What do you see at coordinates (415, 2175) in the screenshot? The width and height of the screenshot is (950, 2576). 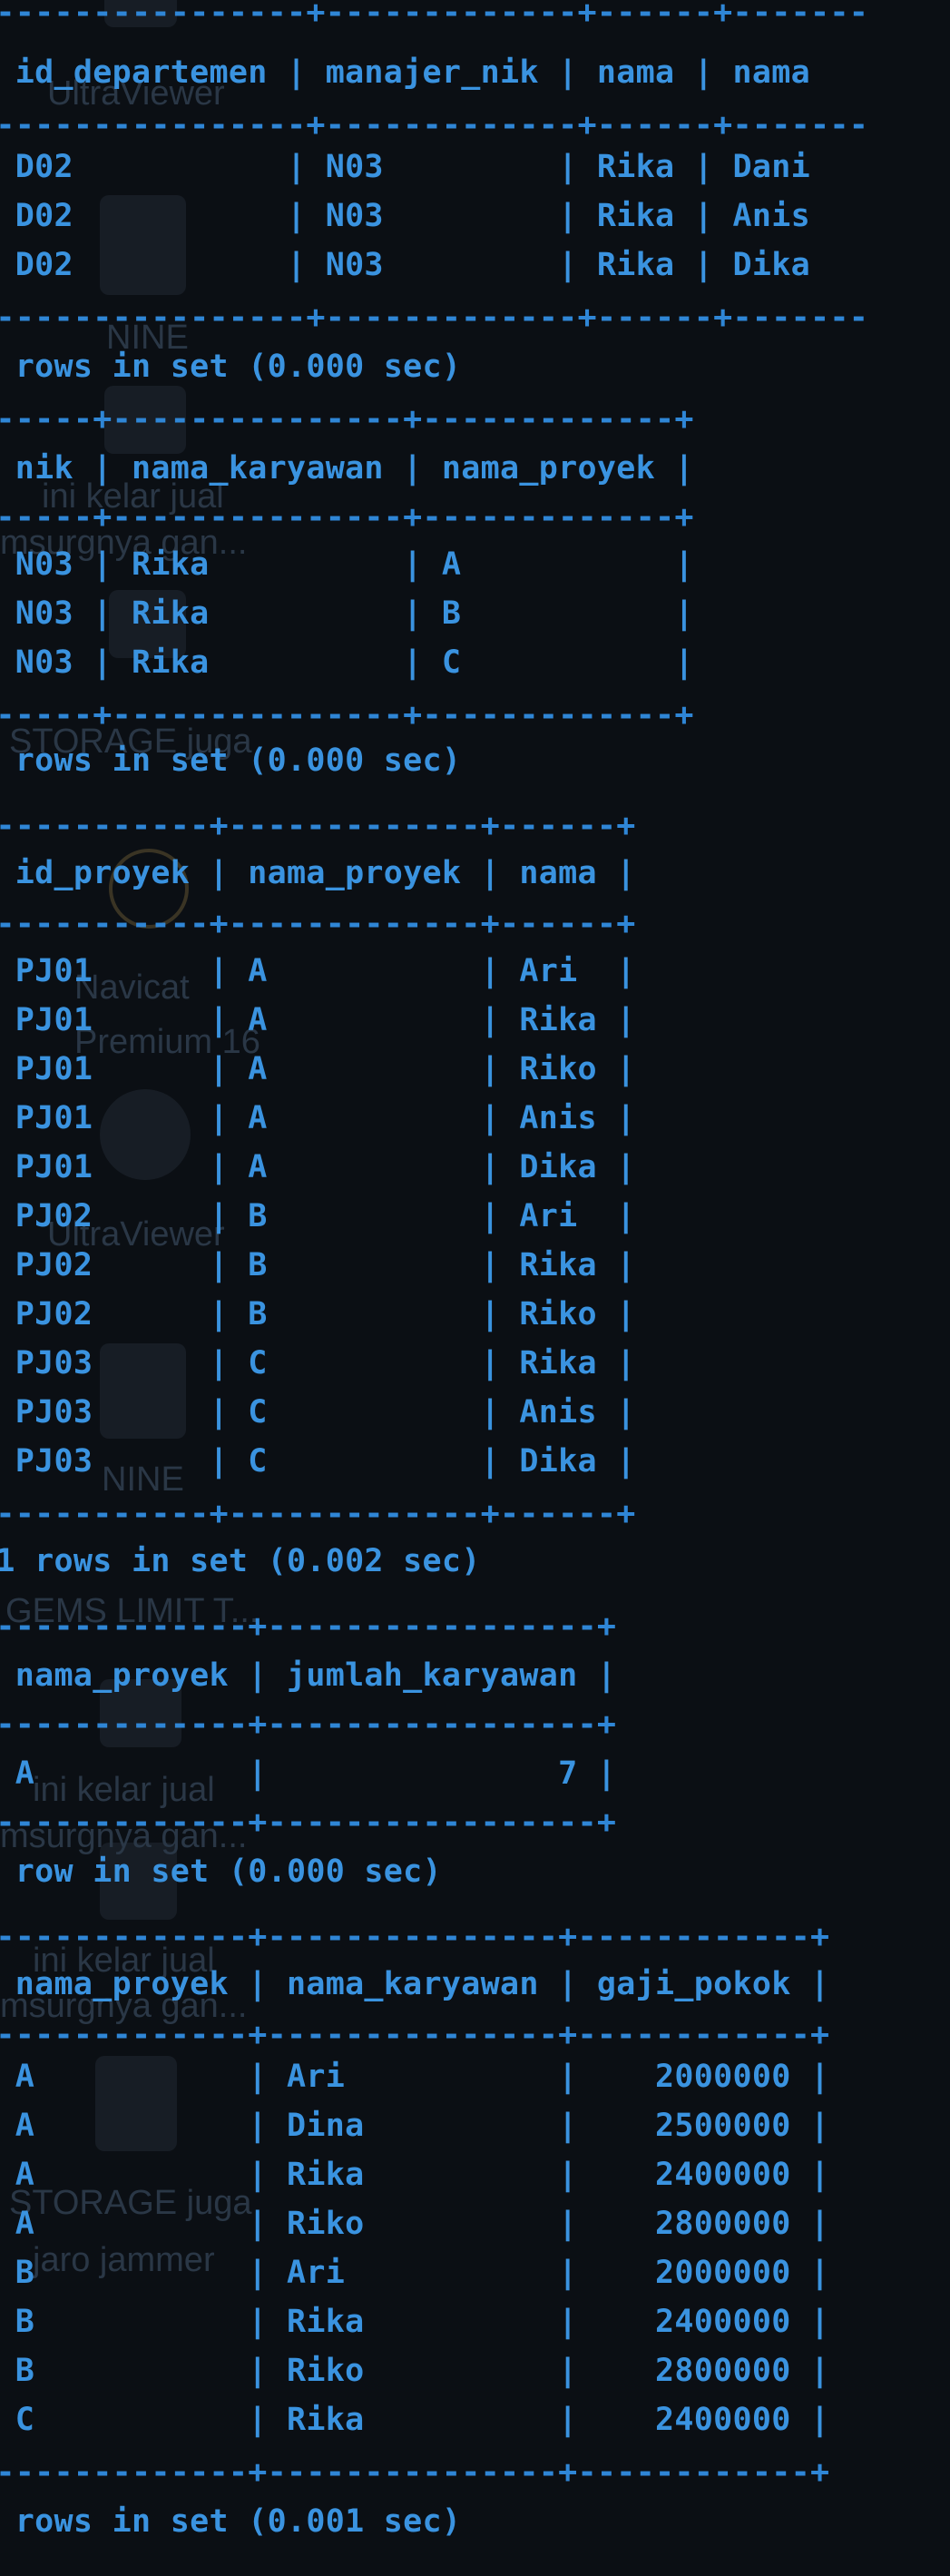 I see `table-row: | A | Rika | 2400000 |` at bounding box center [415, 2175].